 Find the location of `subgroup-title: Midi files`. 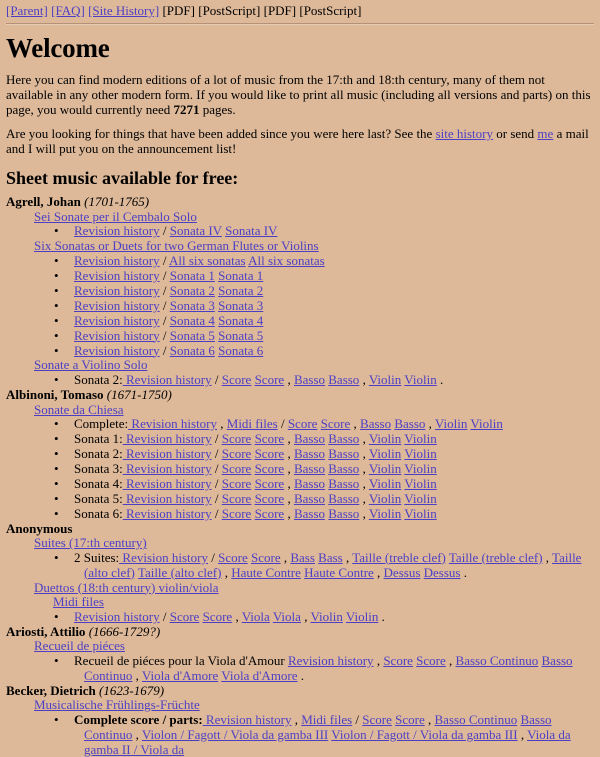

subgroup-title: Midi files is located at coordinates (300, 602).